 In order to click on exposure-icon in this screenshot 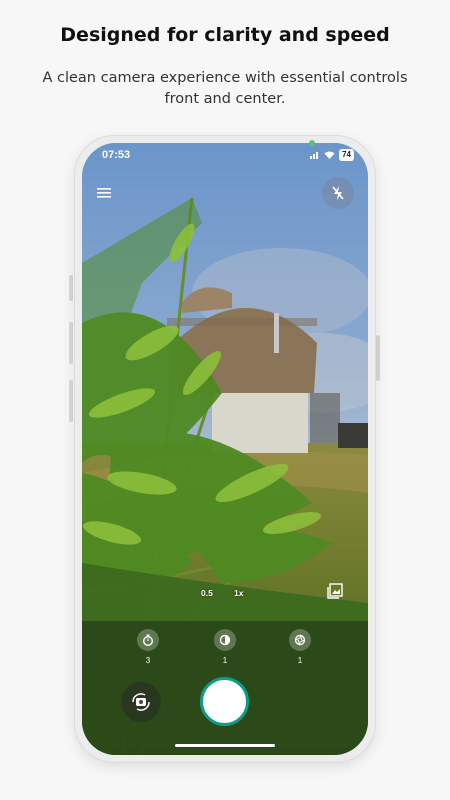, I will do `click(225, 640)`.